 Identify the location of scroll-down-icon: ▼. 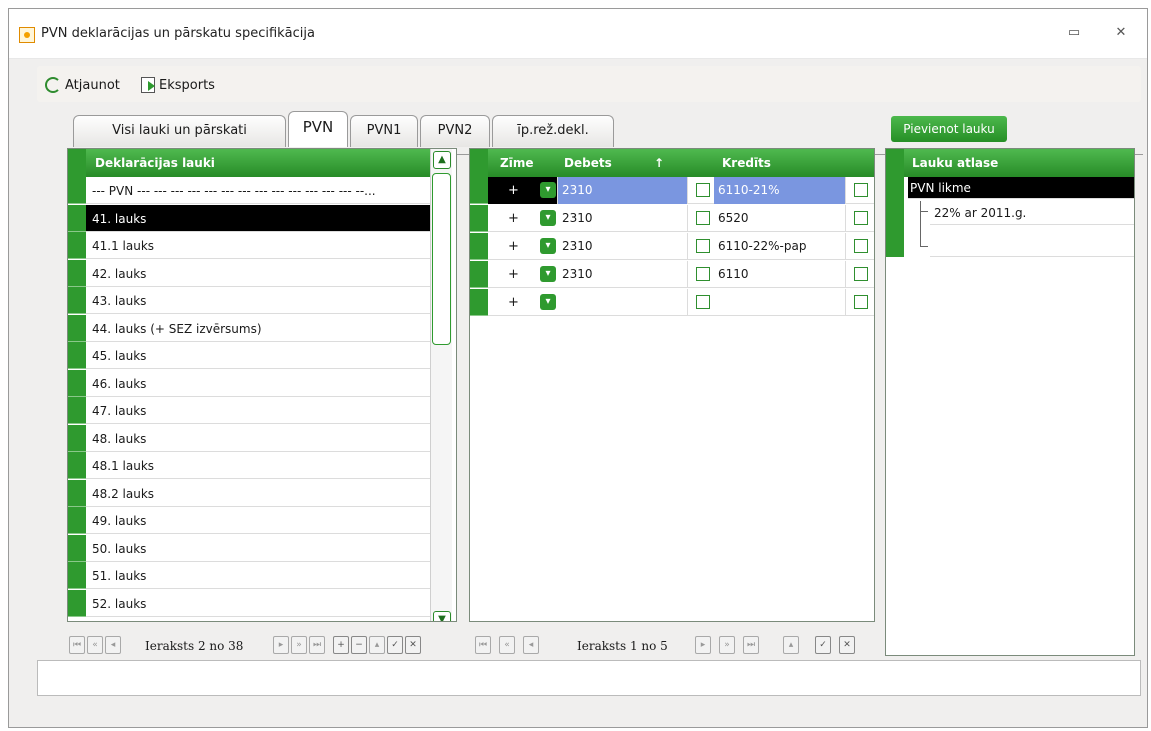
(442, 616).